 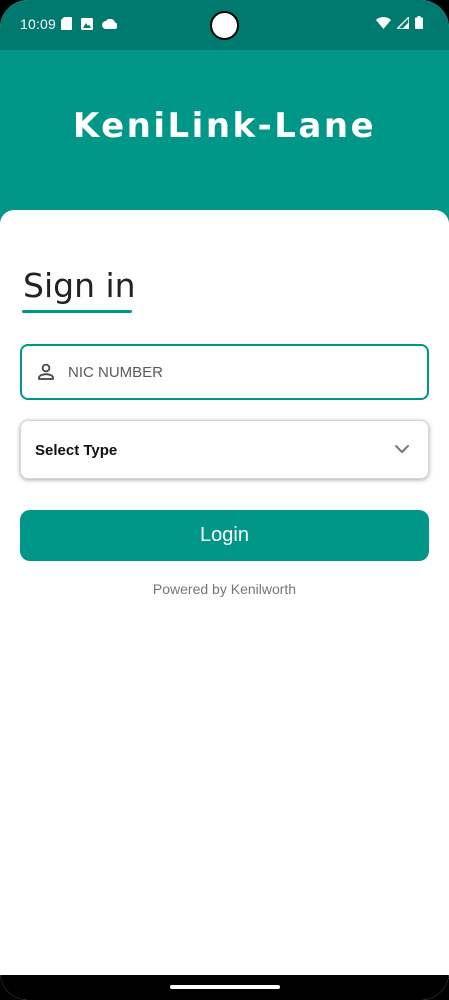 What do you see at coordinates (66, 23) in the screenshot?
I see `sd-card-icon` at bounding box center [66, 23].